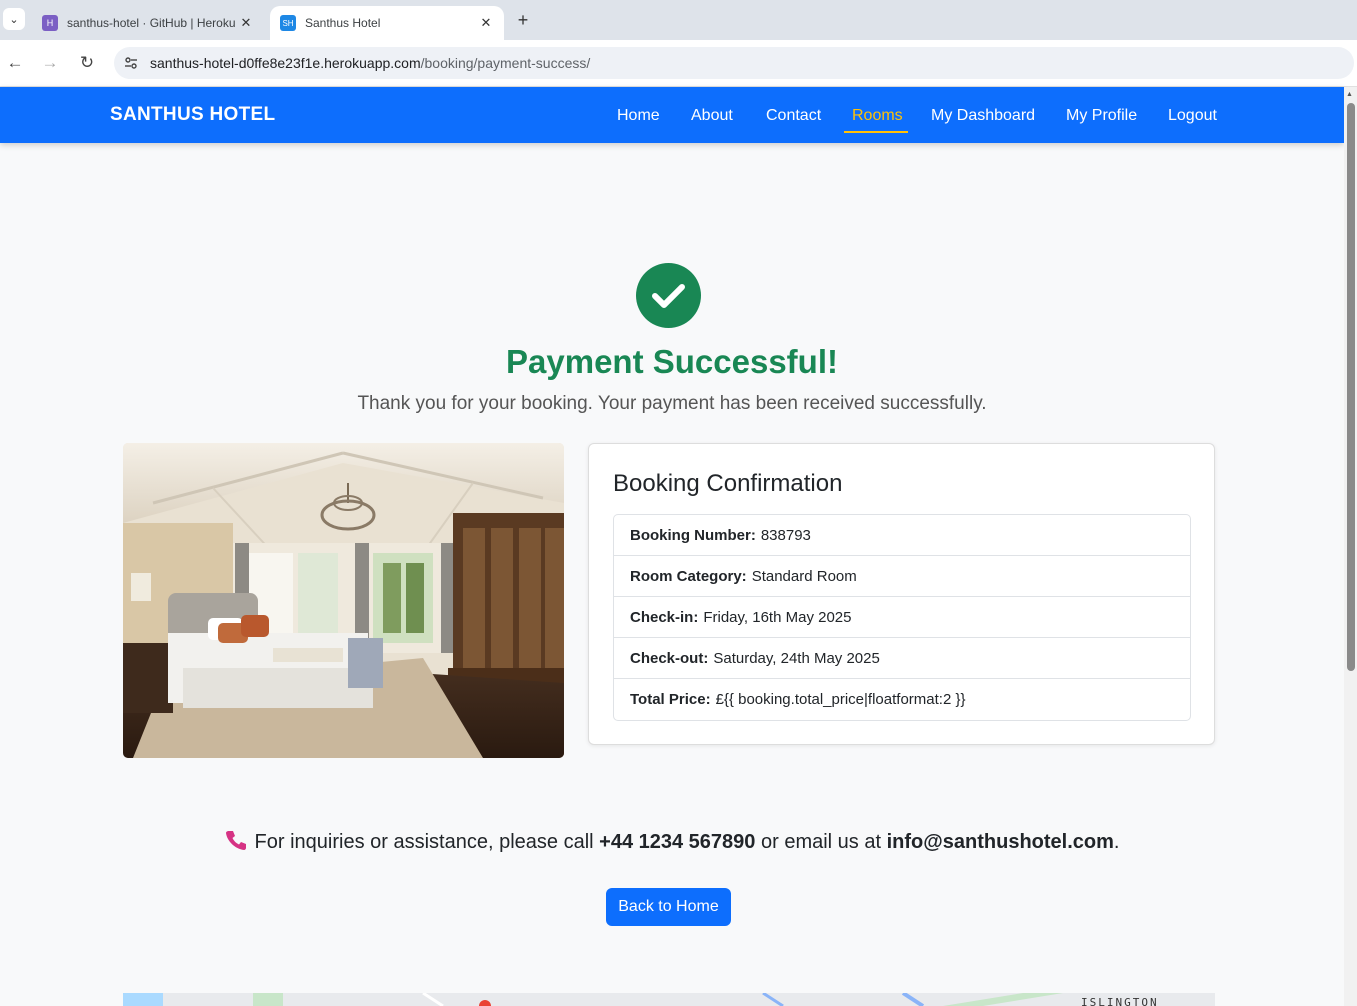  I want to click on nav-about: About, so click(712, 116).